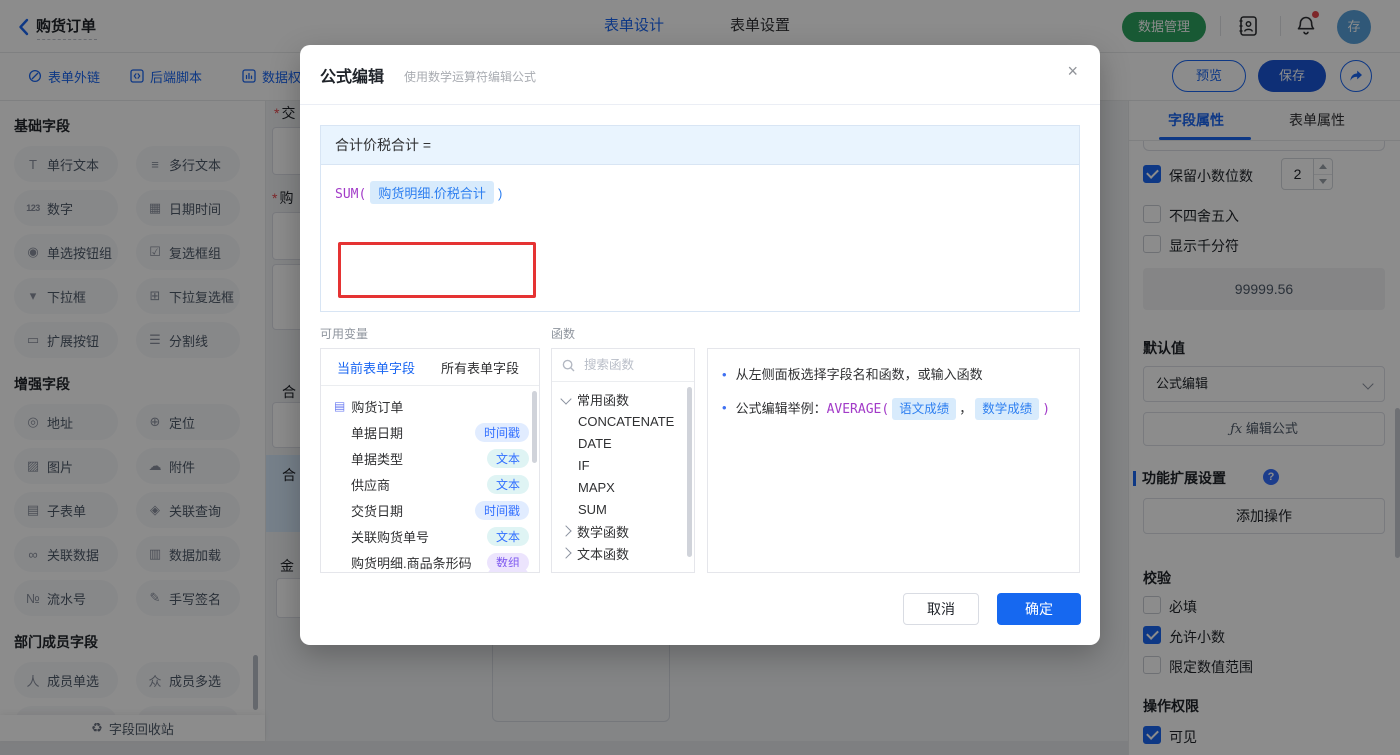 The height and width of the screenshot is (755, 1400). What do you see at coordinates (1072, 71) in the screenshot?
I see `close-icon: ×` at bounding box center [1072, 71].